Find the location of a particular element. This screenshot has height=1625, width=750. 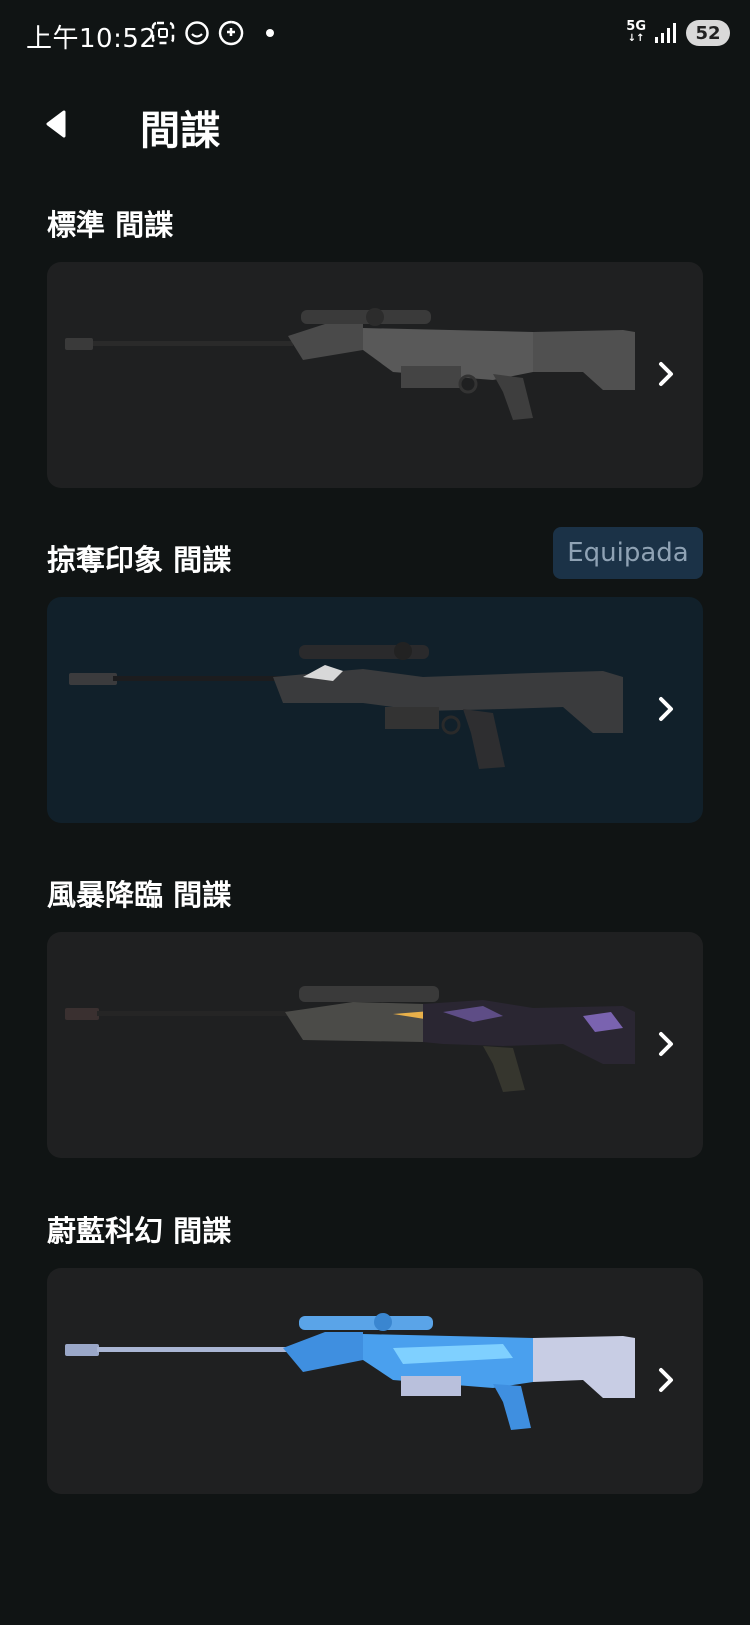

back-arrow-icon is located at coordinates (56, 124).